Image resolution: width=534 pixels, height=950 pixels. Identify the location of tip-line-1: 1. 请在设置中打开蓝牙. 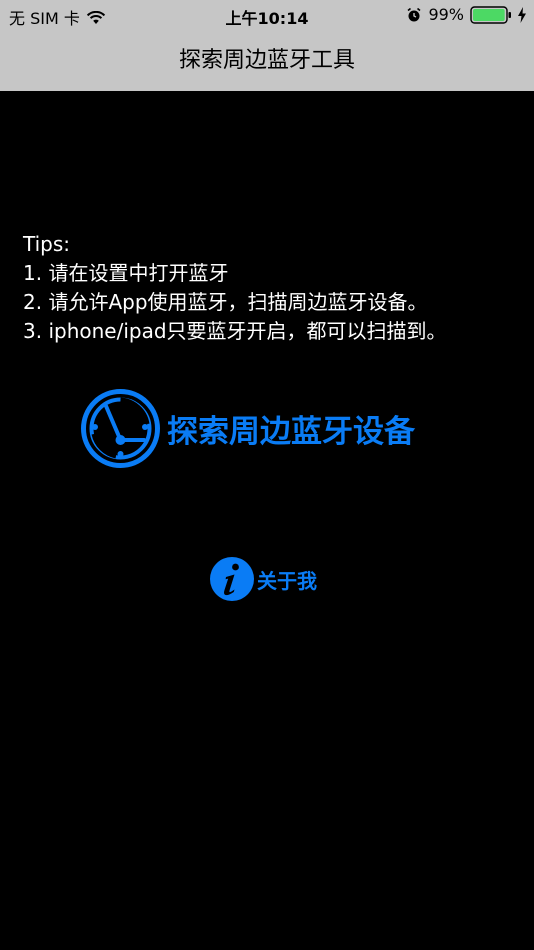
(126, 273).